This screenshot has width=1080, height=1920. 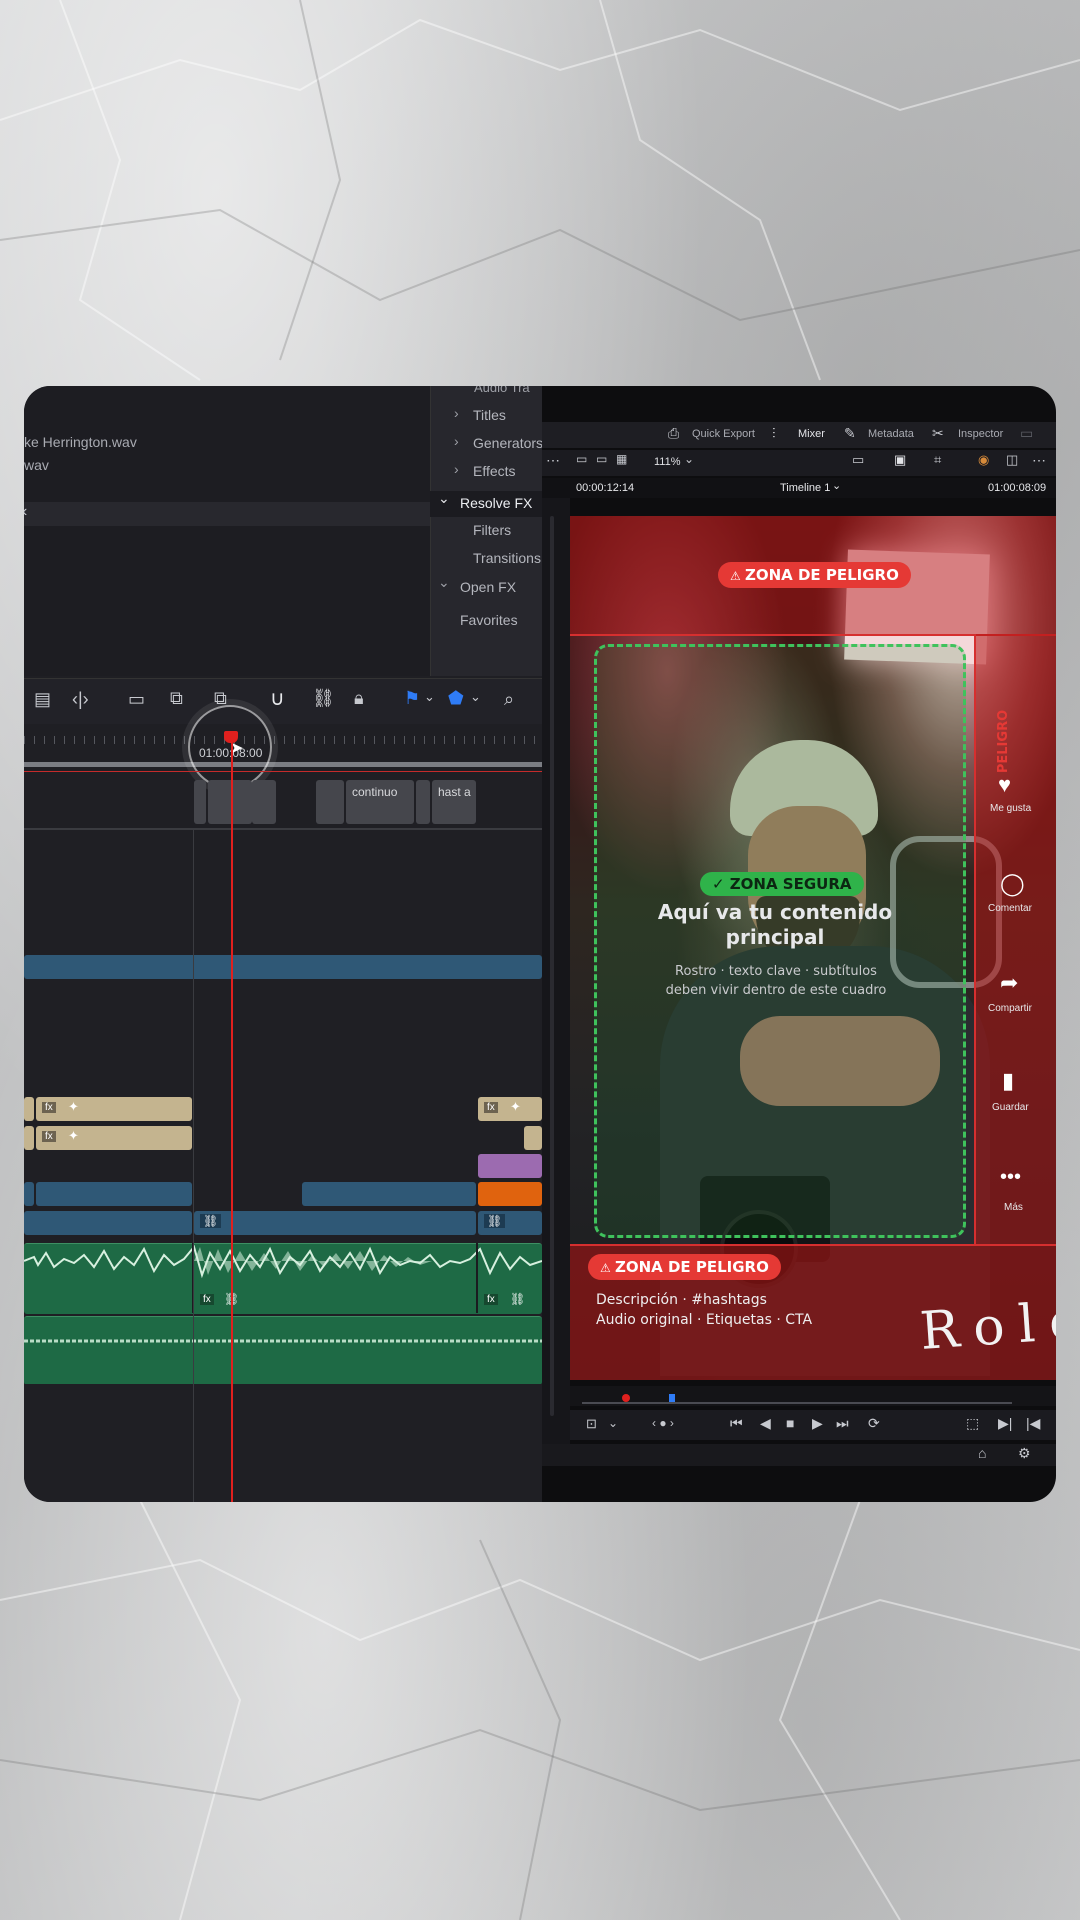 I want to click on layout-icon: ▦, so click(x=621, y=459).